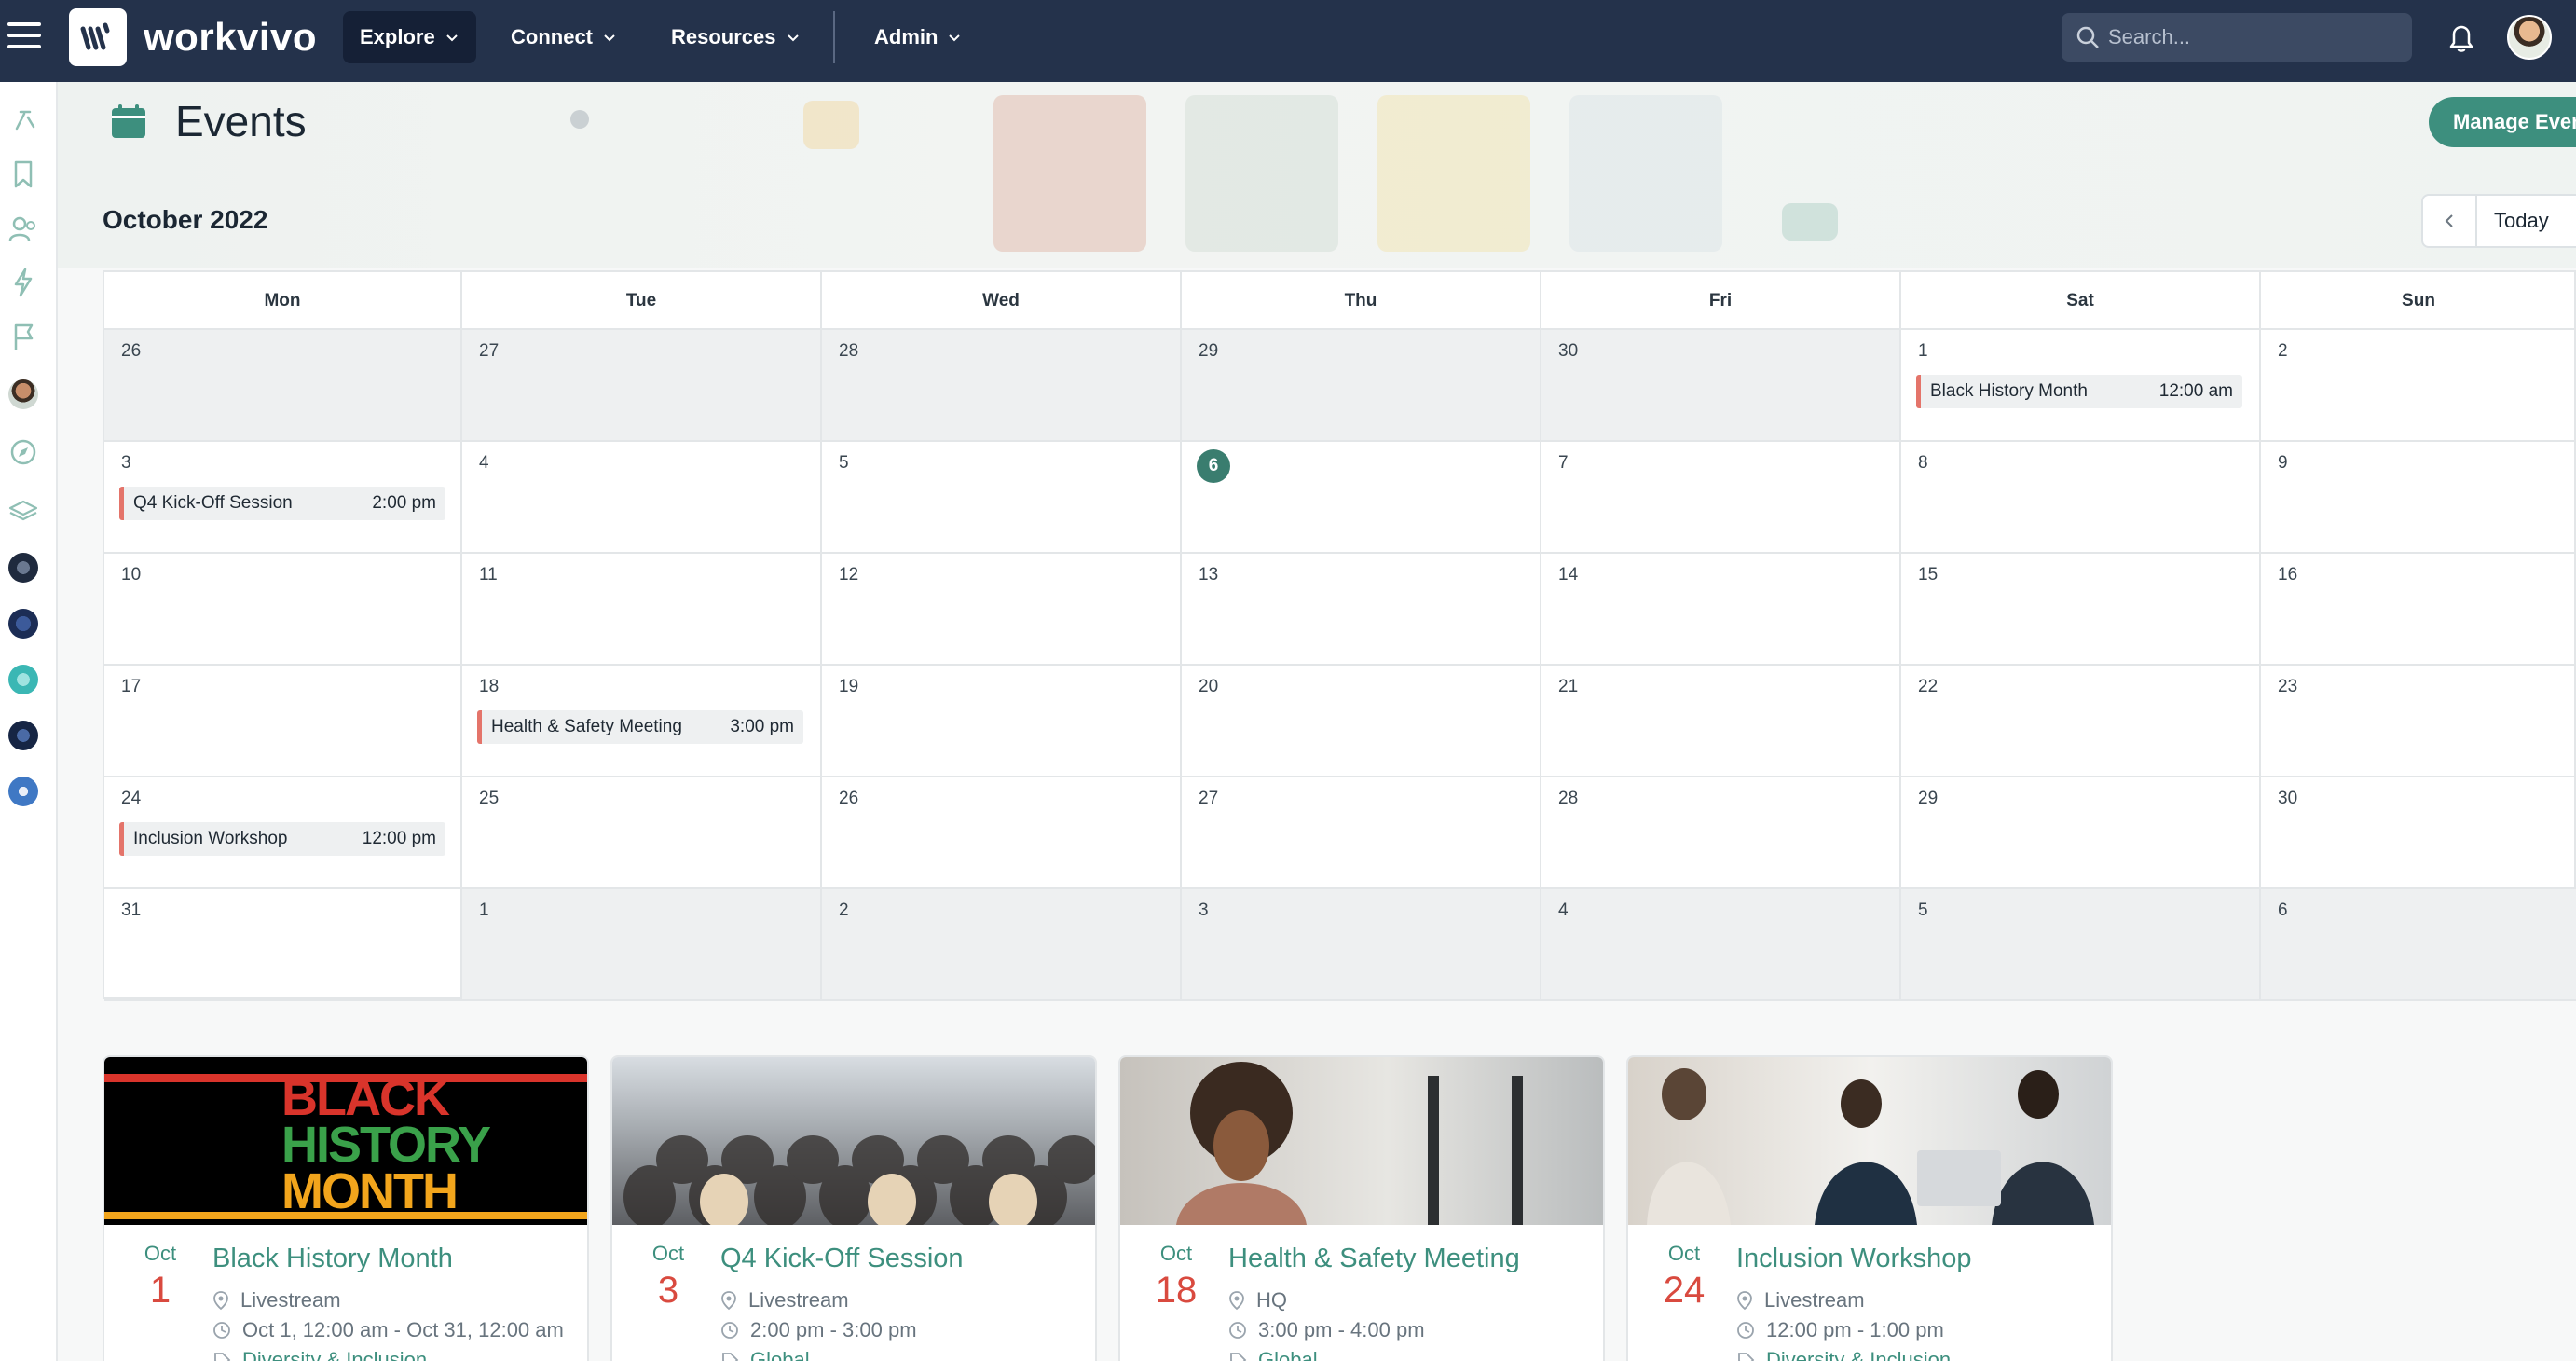 Image resolution: width=2576 pixels, height=1361 pixels. Describe the element at coordinates (221, 1330) in the screenshot. I see `clock-icon` at that location.